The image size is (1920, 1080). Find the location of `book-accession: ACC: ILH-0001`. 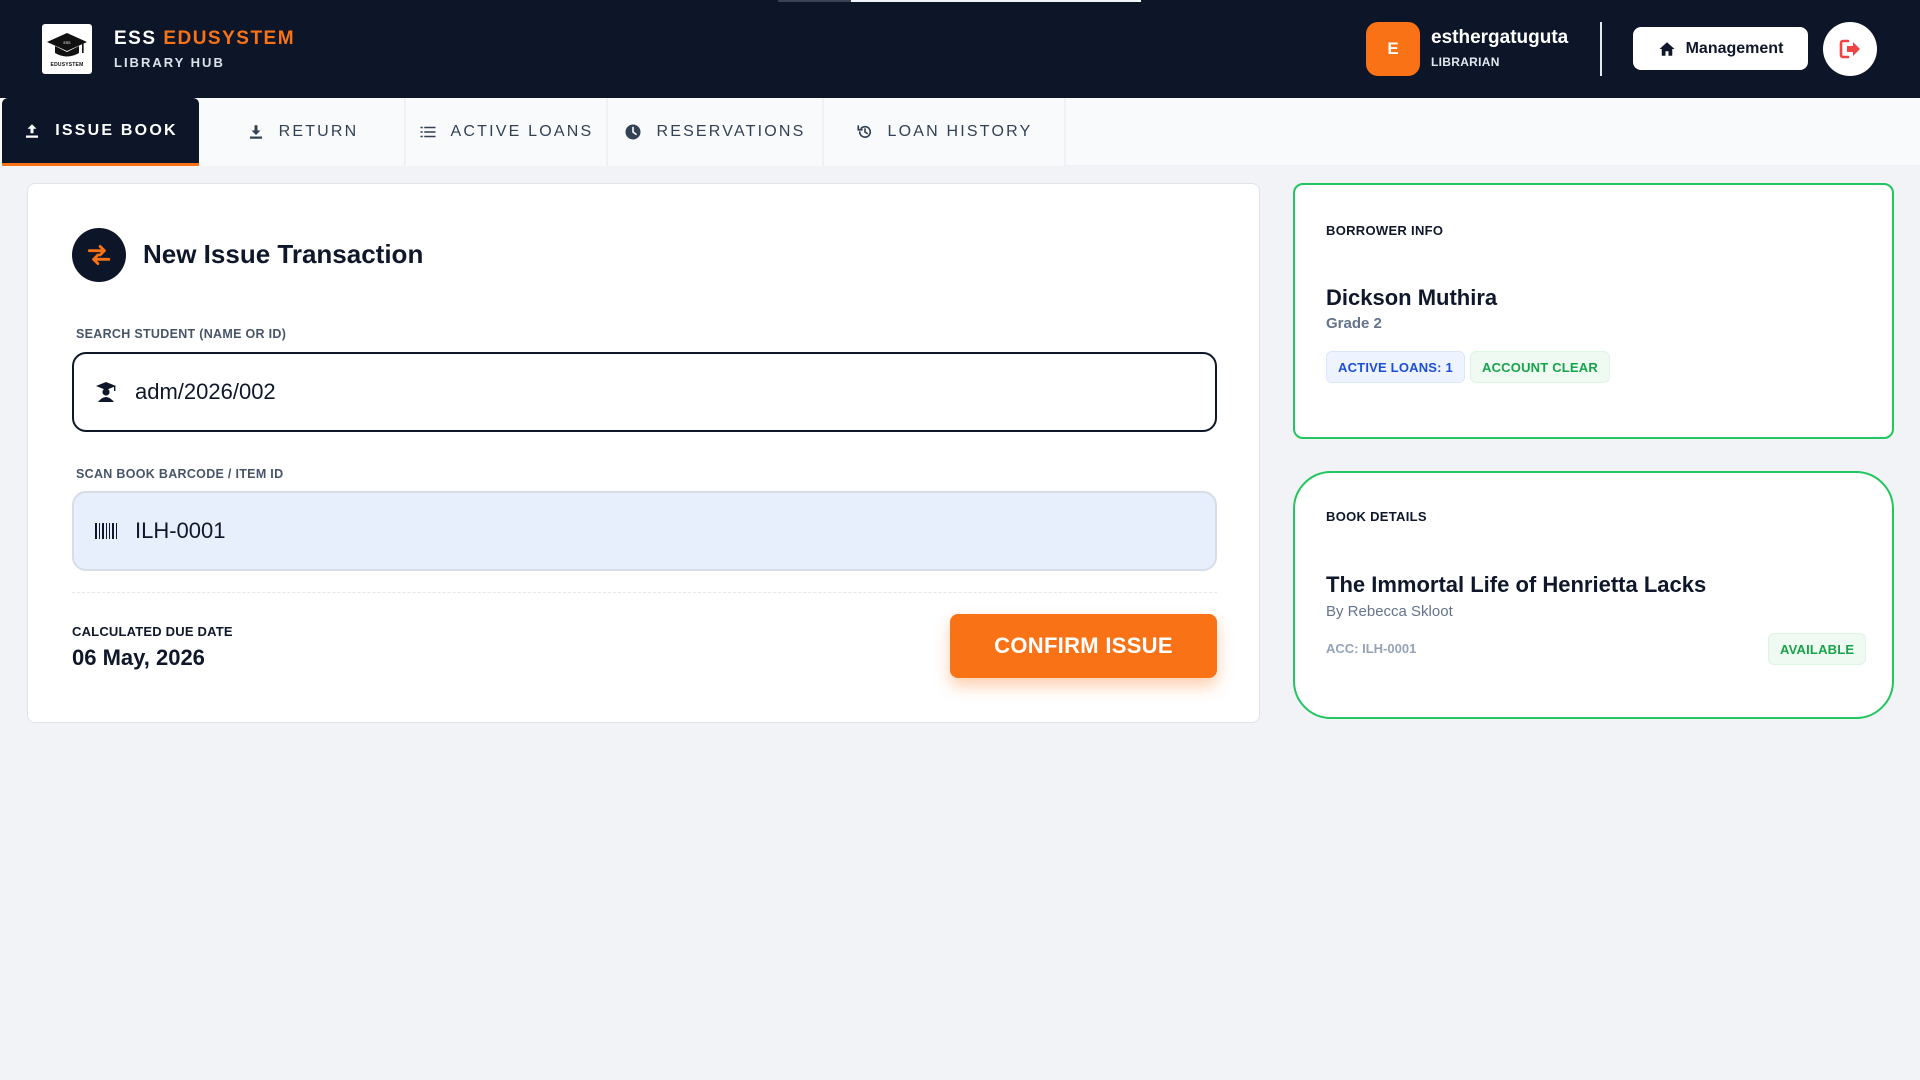

book-accession: ACC: ILH-0001 is located at coordinates (1371, 648).